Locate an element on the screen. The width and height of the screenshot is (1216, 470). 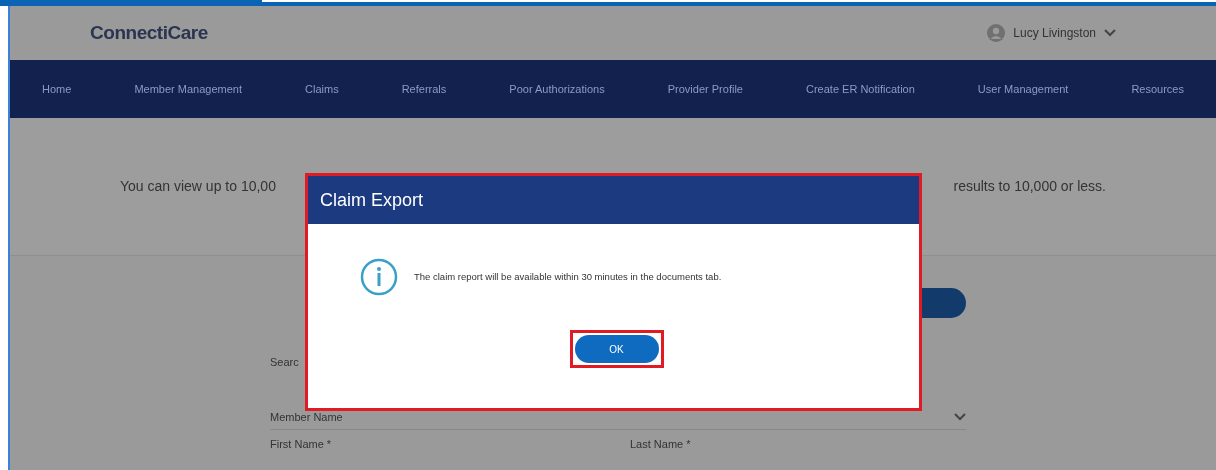
nav-link: Poor Authorizations is located at coordinates (557, 89).